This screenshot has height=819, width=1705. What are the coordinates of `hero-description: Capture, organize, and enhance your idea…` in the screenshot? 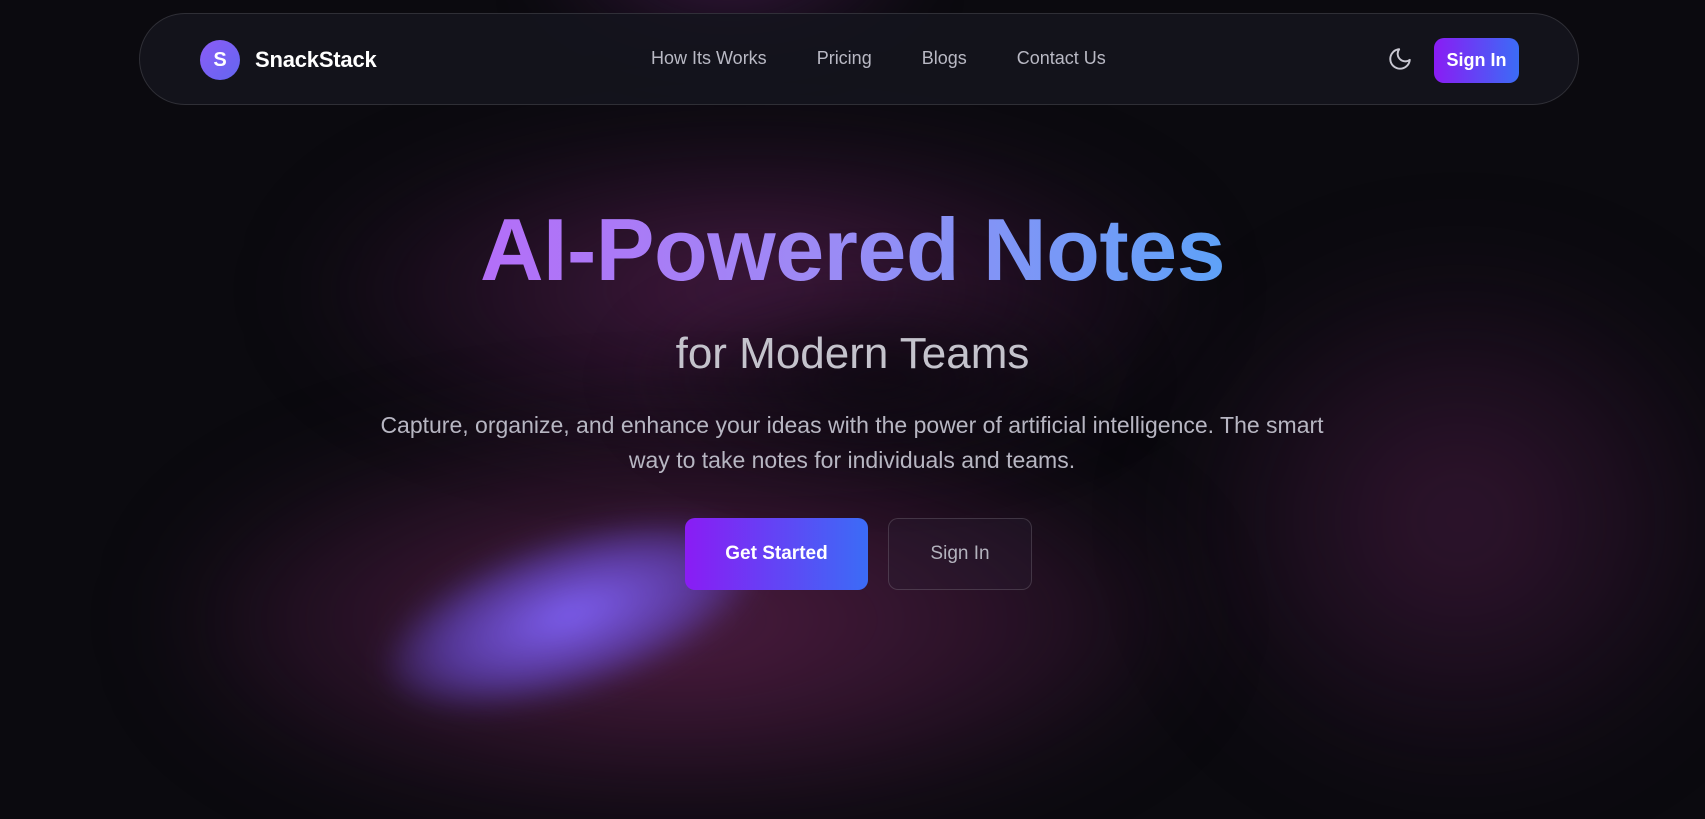 It's located at (852, 442).